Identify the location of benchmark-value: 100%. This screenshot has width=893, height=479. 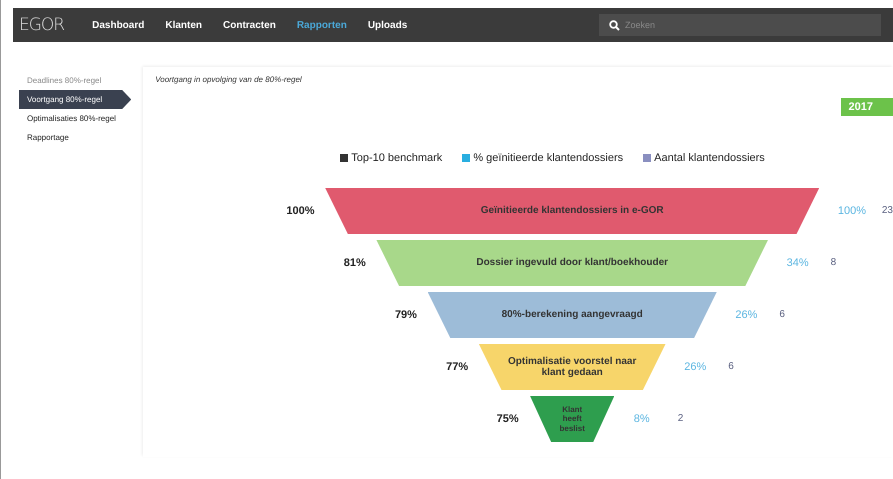
(300, 211).